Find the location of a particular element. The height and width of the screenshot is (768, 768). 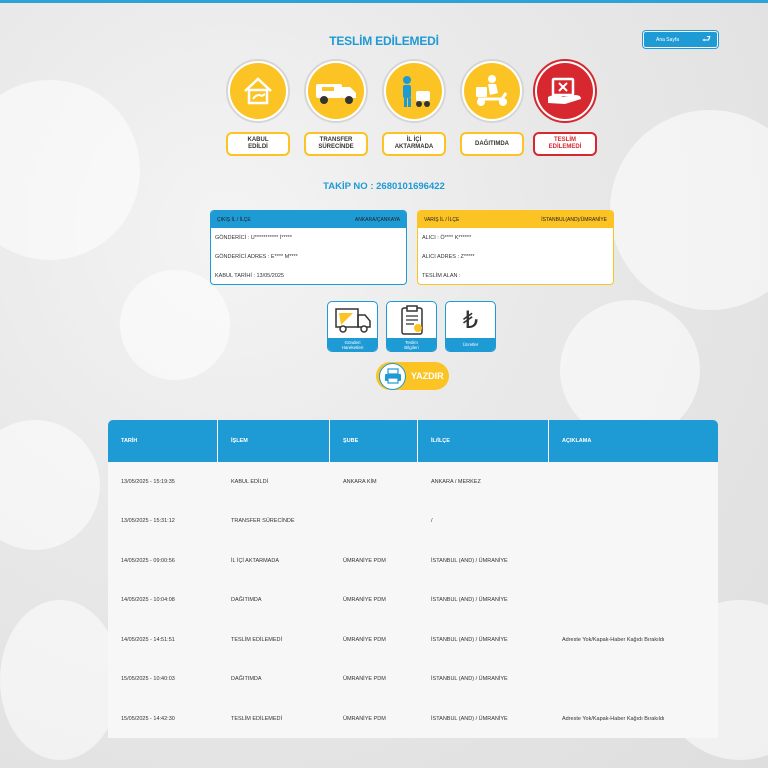

tool-label: Ücretler is located at coordinates (470, 344).